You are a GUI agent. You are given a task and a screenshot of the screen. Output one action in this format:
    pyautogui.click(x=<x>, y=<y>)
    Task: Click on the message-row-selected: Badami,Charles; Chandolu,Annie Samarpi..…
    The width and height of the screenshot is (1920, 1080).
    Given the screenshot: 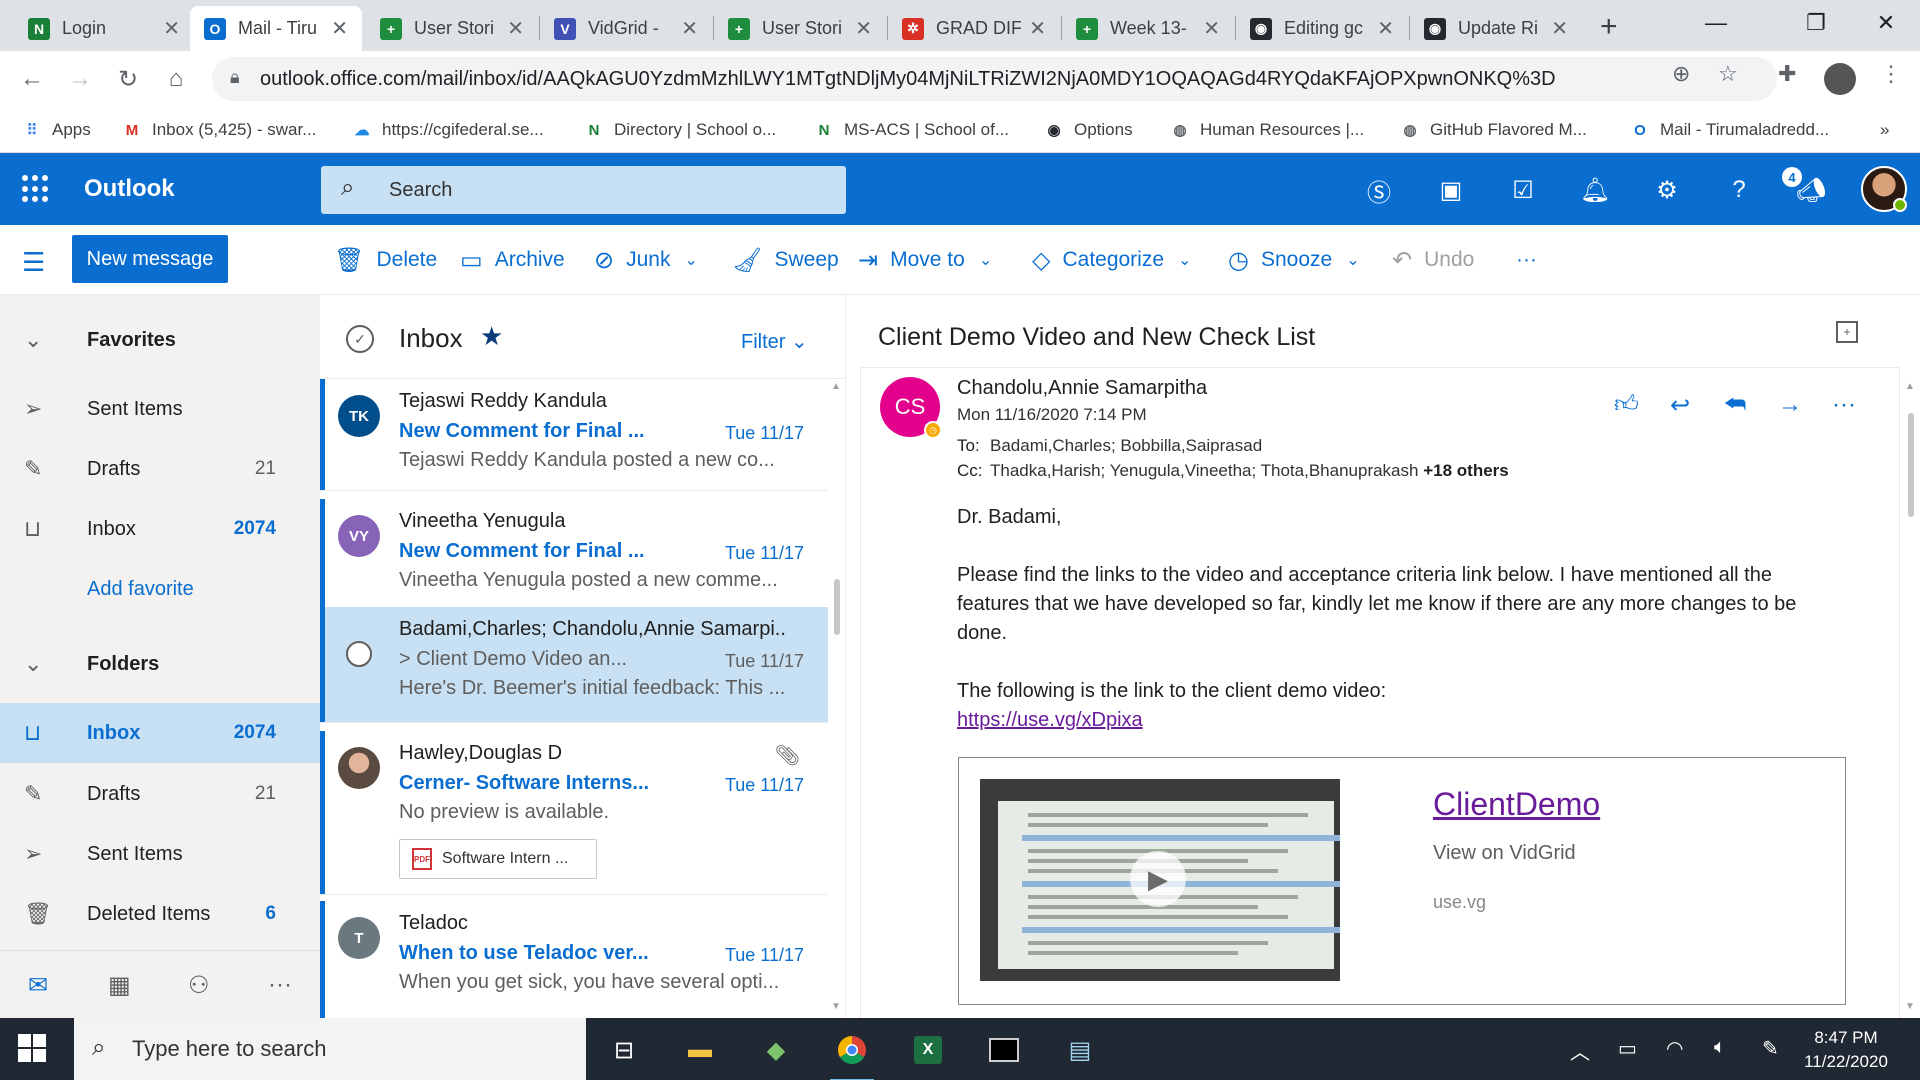 What is the action you would take?
    pyautogui.click(x=574, y=665)
    